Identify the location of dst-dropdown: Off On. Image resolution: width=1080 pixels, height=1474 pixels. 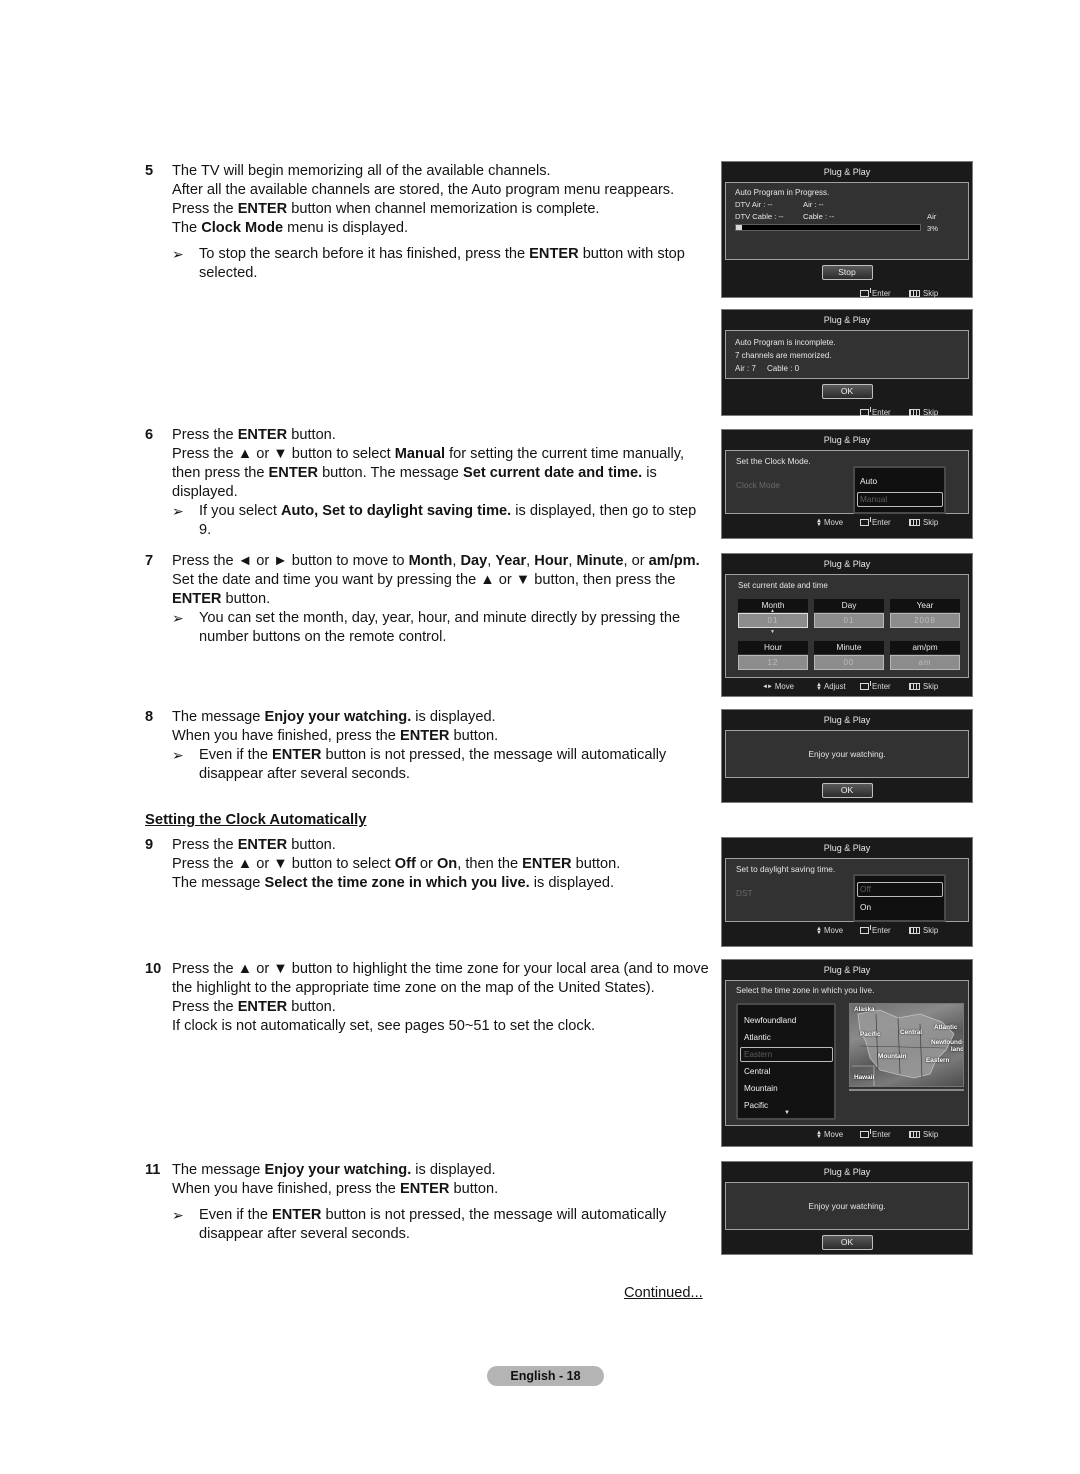
(899, 898).